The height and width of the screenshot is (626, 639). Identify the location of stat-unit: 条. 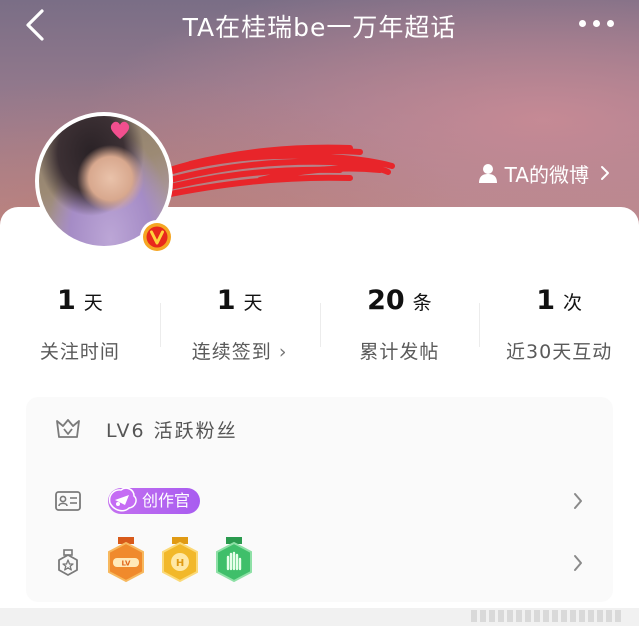
(422, 303).